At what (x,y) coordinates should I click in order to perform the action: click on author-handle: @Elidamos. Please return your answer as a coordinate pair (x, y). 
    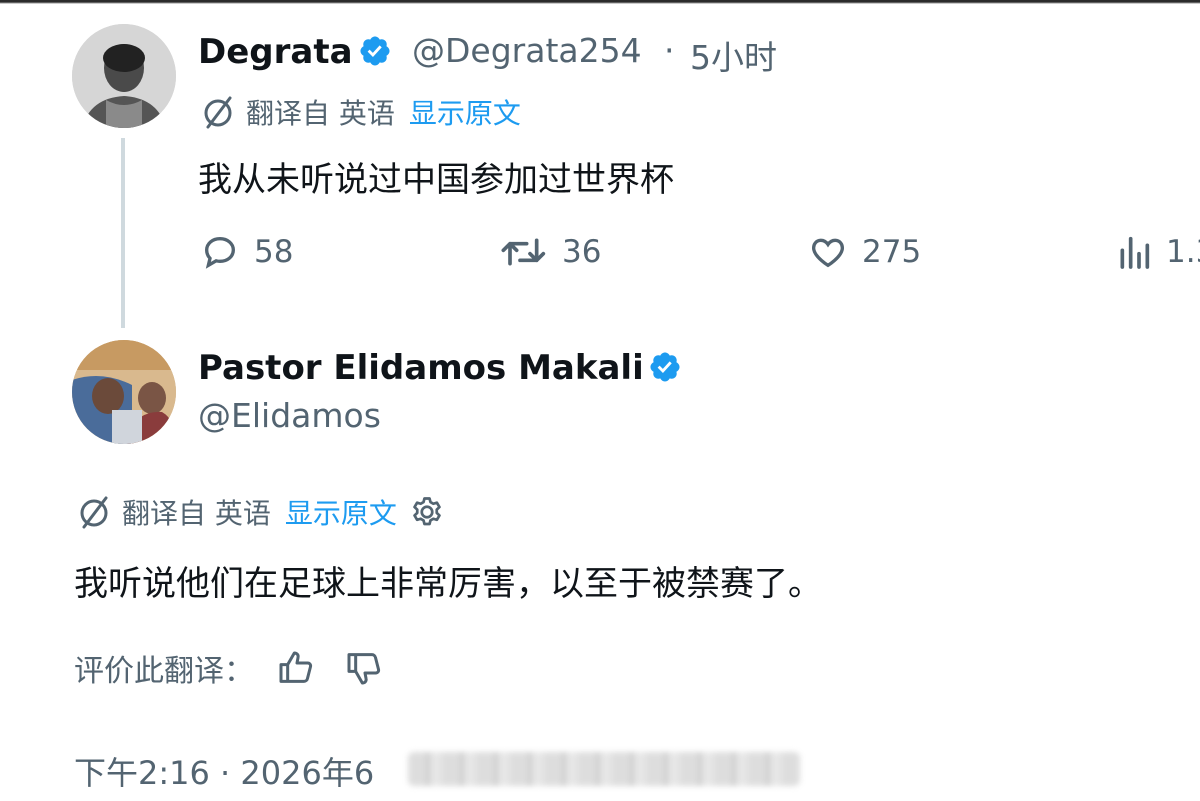
    Looking at the image, I should click on (289, 415).